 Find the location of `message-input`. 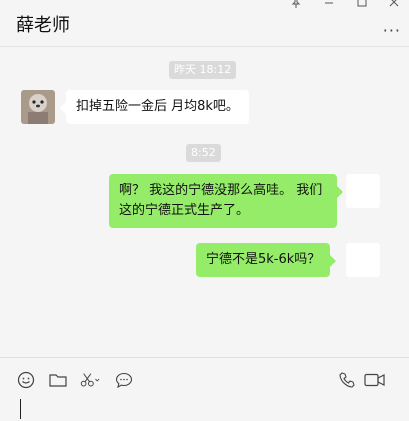

message-input is located at coordinates (204, 406).